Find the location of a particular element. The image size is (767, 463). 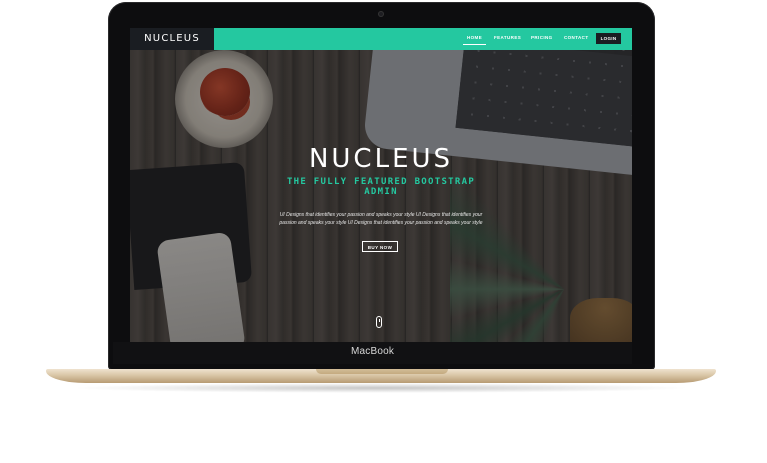

brand-logo: NUCLEUS is located at coordinates (172, 39).